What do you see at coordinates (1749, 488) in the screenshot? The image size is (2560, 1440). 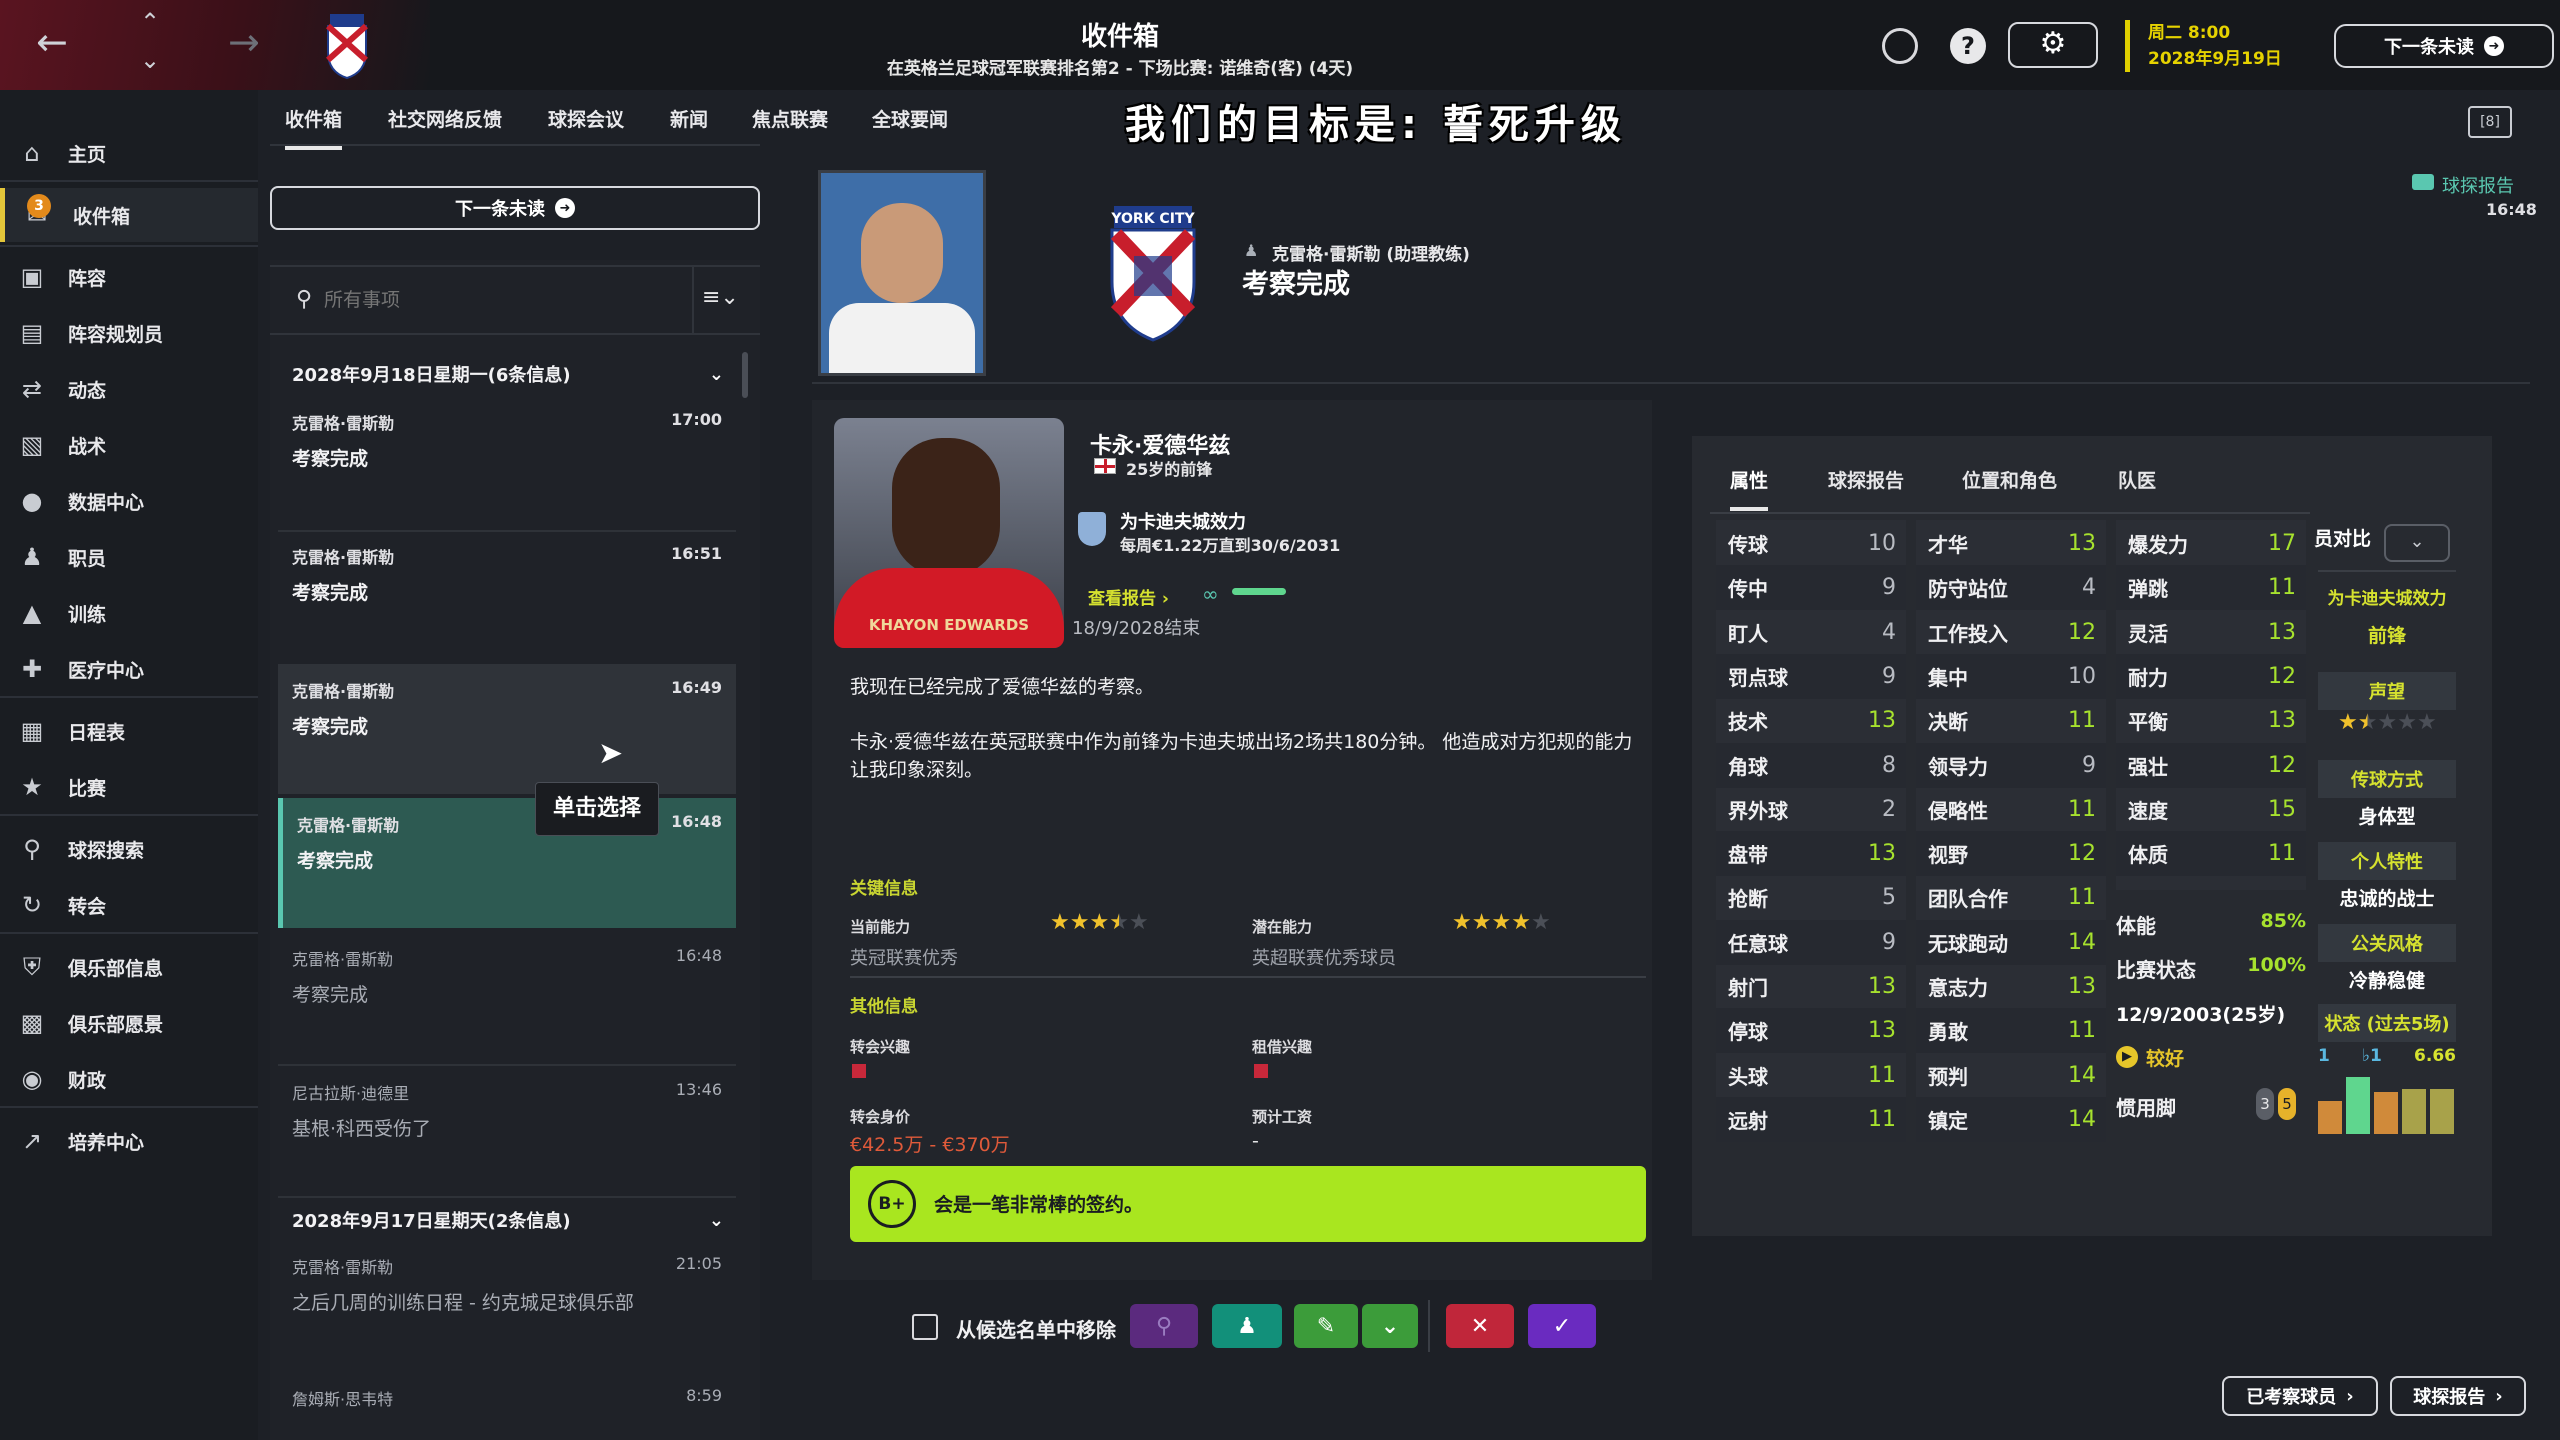 I see `tab-attributes: 属性` at bounding box center [1749, 488].